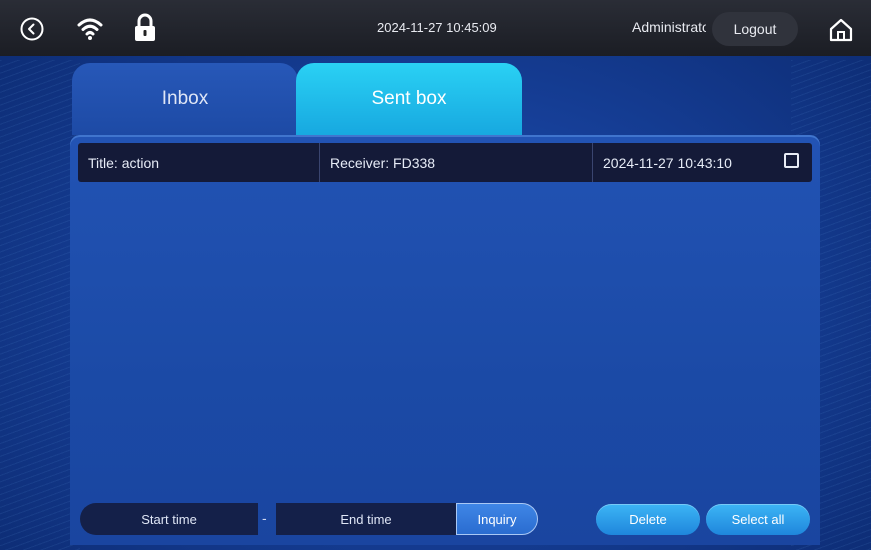 This screenshot has height=550, width=871. What do you see at coordinates (414, 162) in the screenshot?
I see `message-receiver: FD338` at bounding box center [414, 162].